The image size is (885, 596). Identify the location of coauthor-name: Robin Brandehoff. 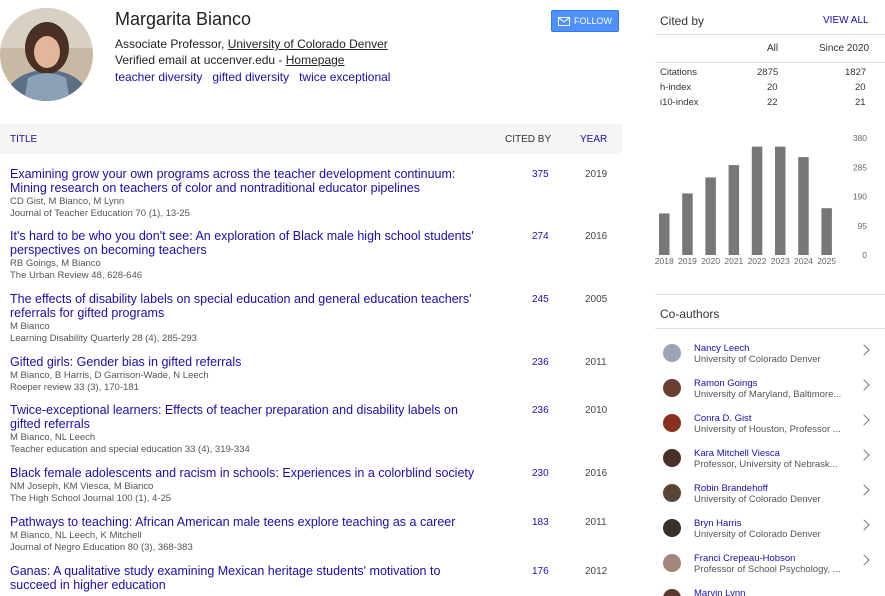
(731, 488).